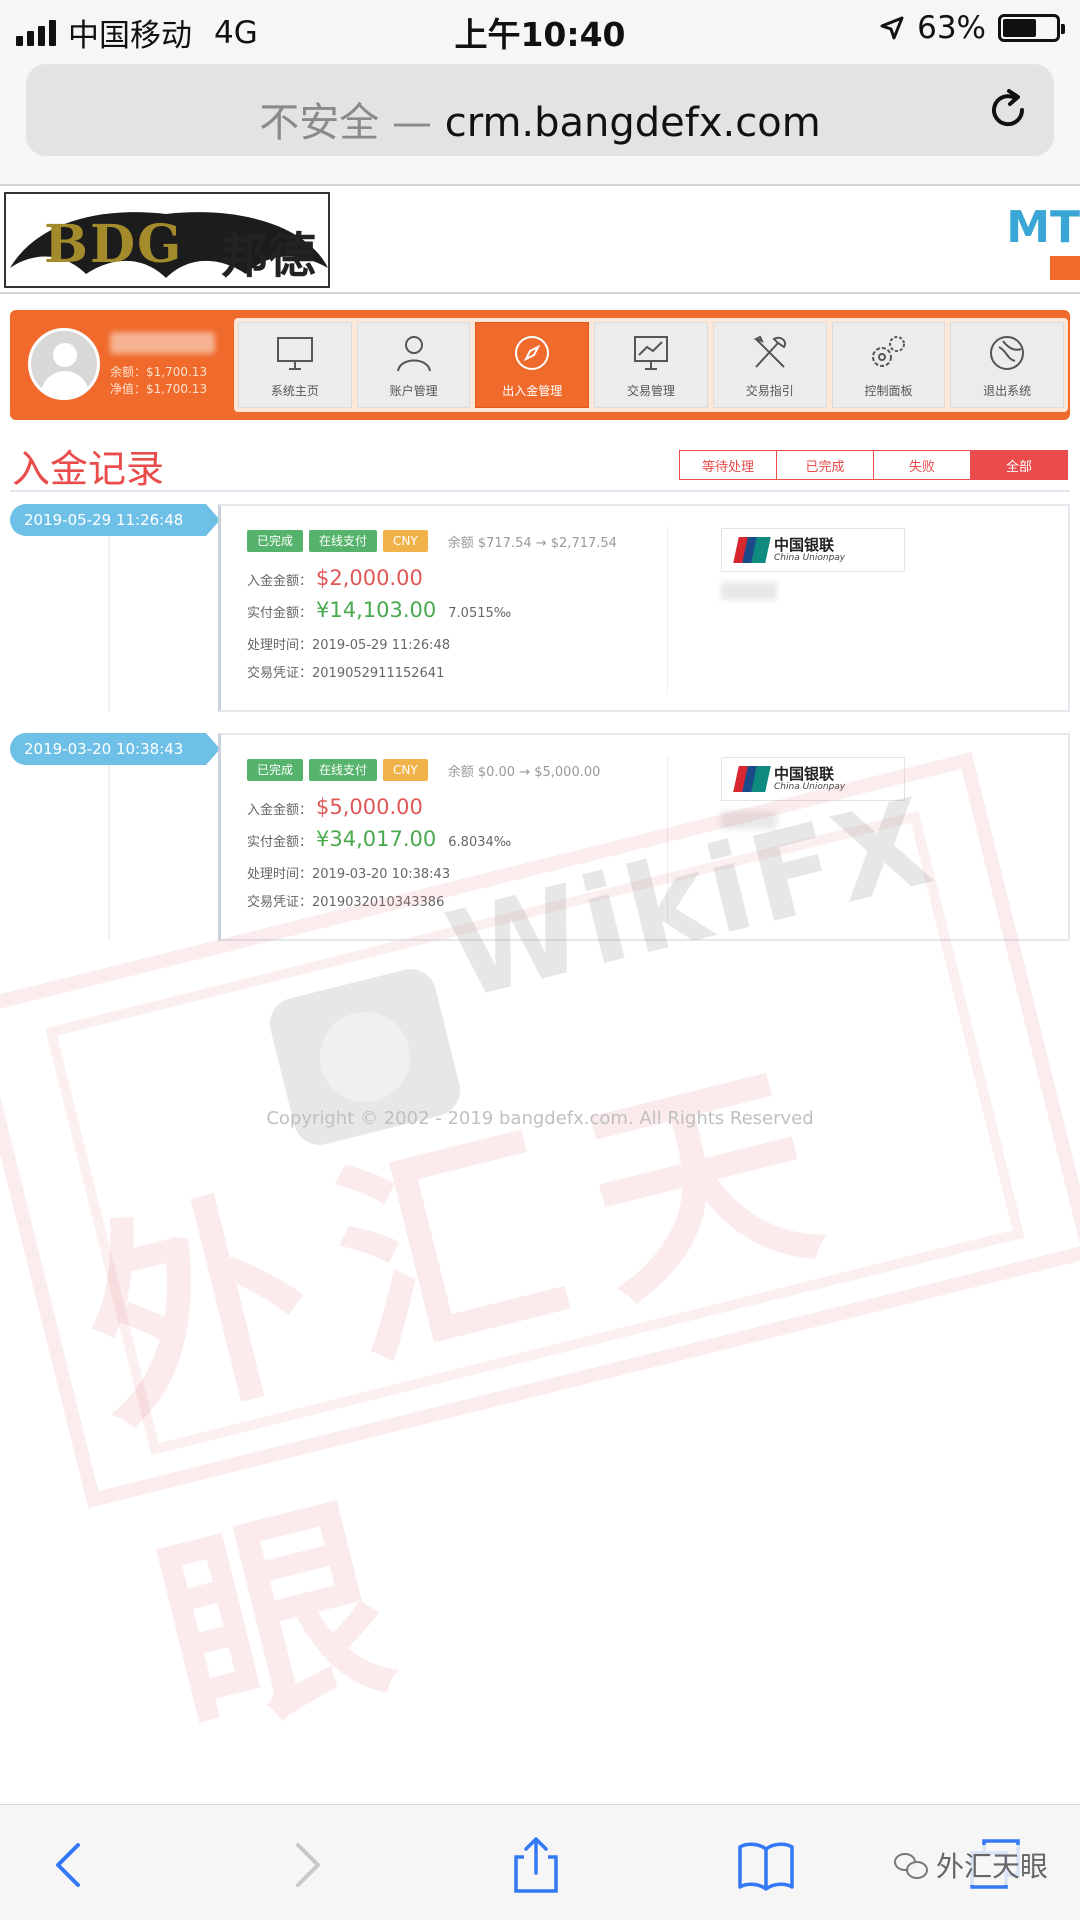  I want to click on reload-icon, so click(1008, 110).